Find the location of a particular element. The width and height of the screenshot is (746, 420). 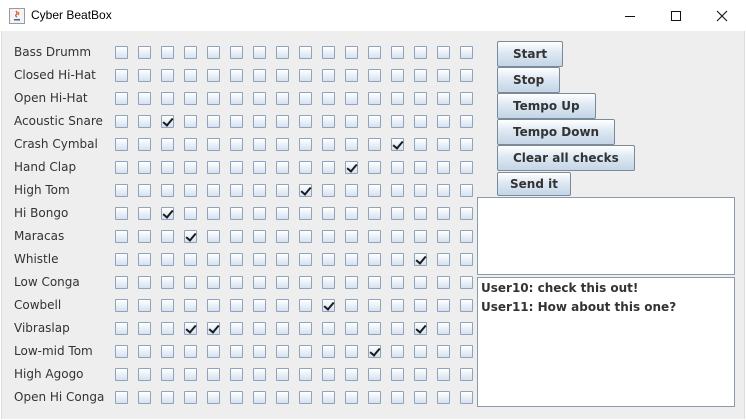

send-it-button: Send it is located at coordinates (534, 184).